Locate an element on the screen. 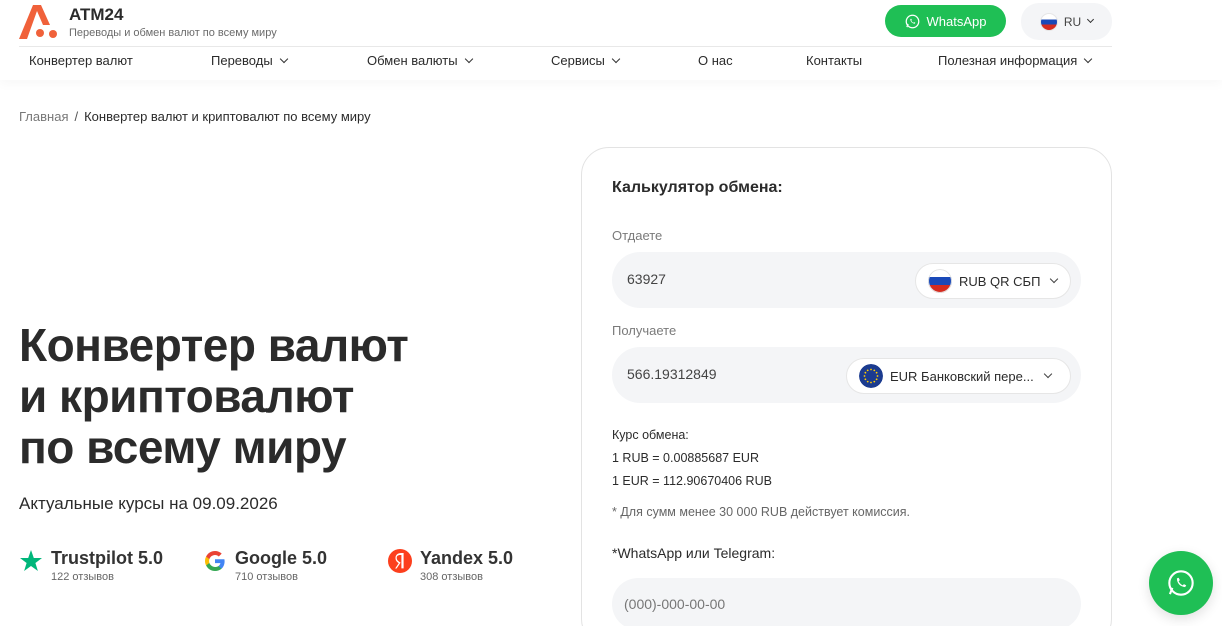  nav-item-about: О нас is located at coordinates (715, 60).